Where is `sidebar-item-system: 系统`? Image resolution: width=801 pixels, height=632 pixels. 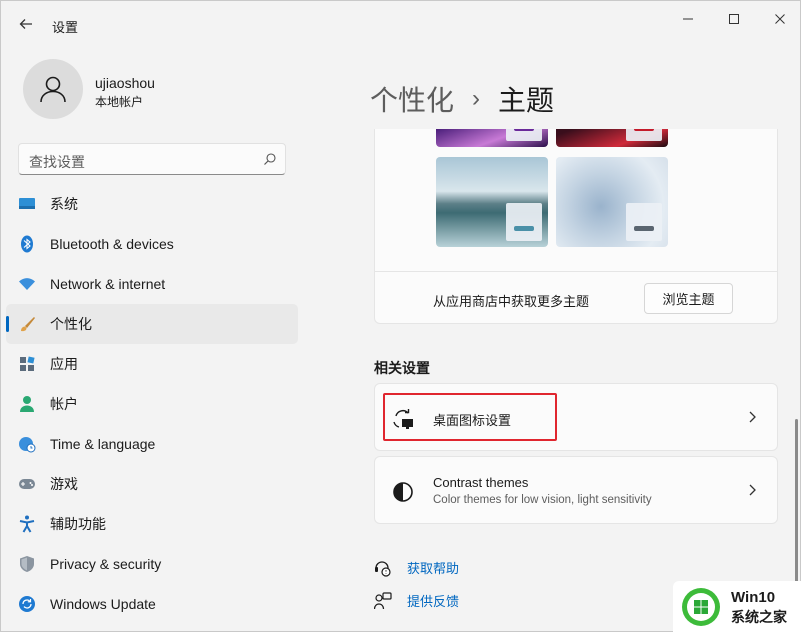 sidebar-item-system: 系统 is located at coordinates (152, 204).